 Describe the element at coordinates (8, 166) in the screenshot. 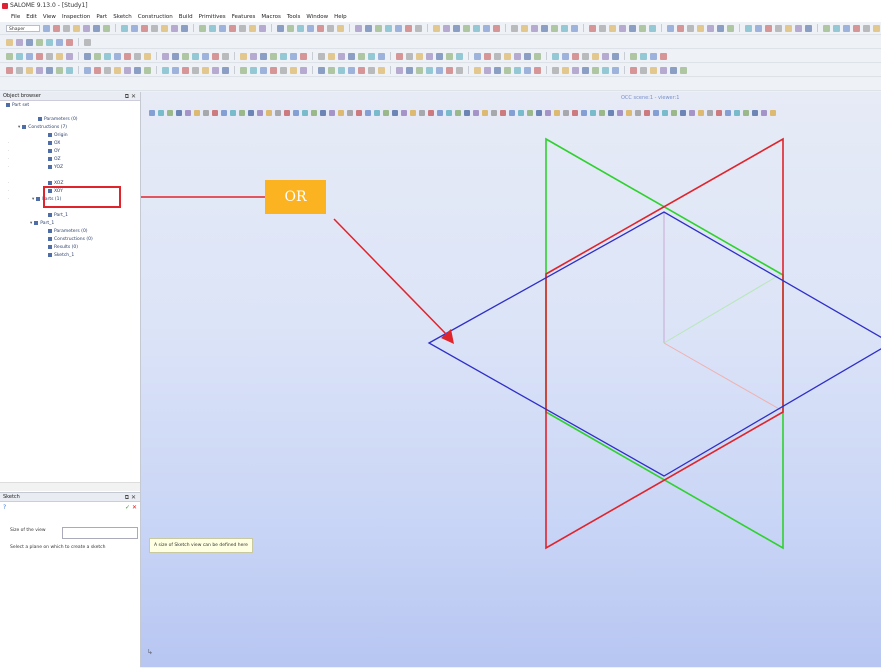

I see `visibility-toggle-icon: ·` at that location.